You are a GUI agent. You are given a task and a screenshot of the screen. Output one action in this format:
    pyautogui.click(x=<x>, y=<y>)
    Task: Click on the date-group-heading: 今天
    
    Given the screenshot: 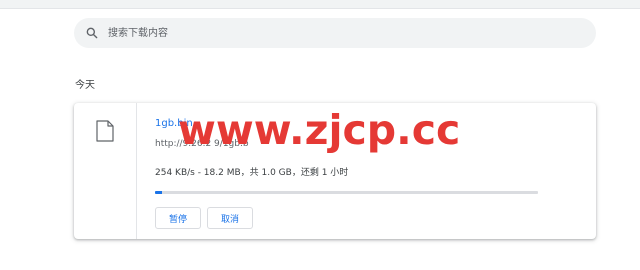 What is the action you would take?
    pyautogui.click(x=85, y=85)
    